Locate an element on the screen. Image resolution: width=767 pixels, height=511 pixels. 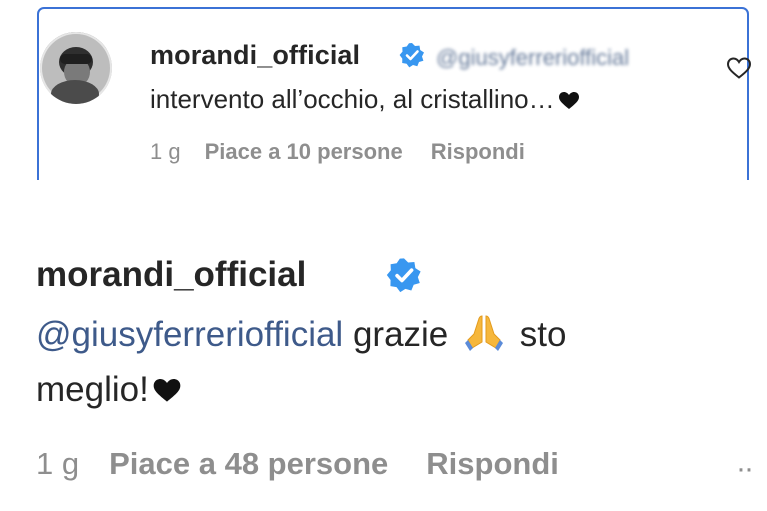
likes-count-link: Piace a 10 persone is located at coordinates (304, 151).